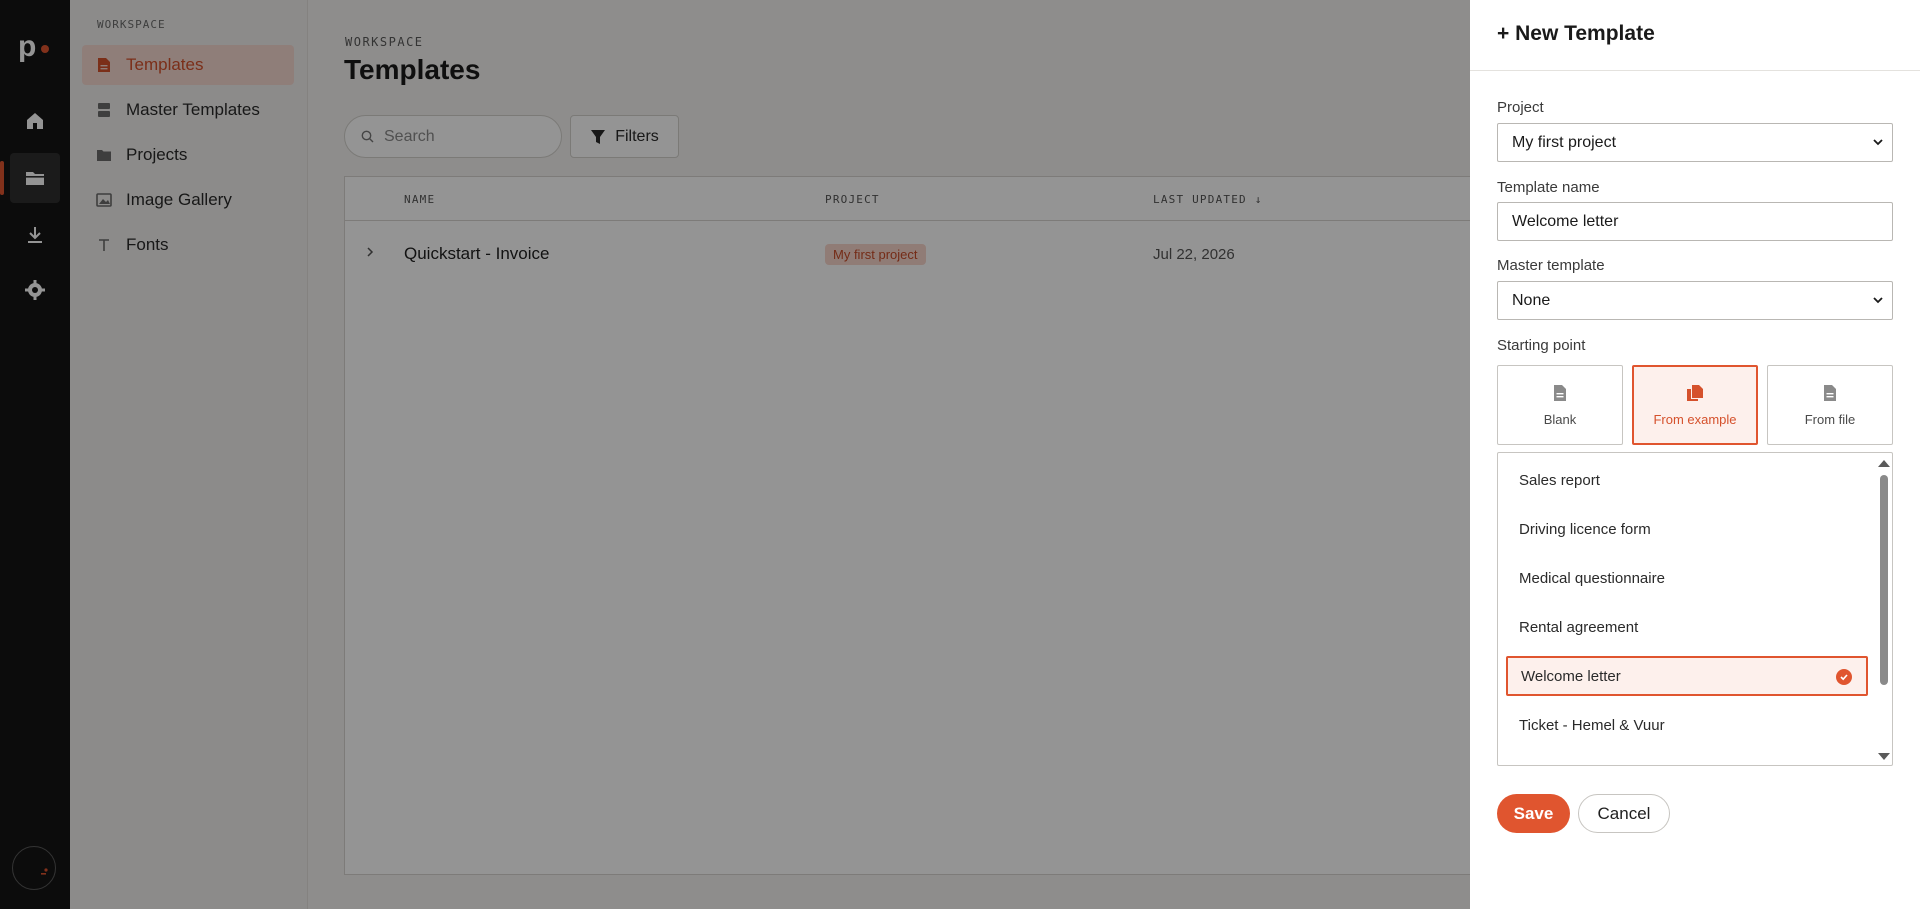  Describe the element at coordinates (1541, 345) in the screenshot. I see `starting-point-label: Starting point` at that location.